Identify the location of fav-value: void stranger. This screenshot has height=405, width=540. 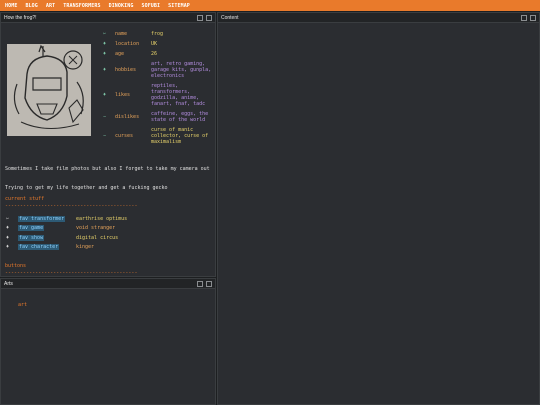
(96, 228).